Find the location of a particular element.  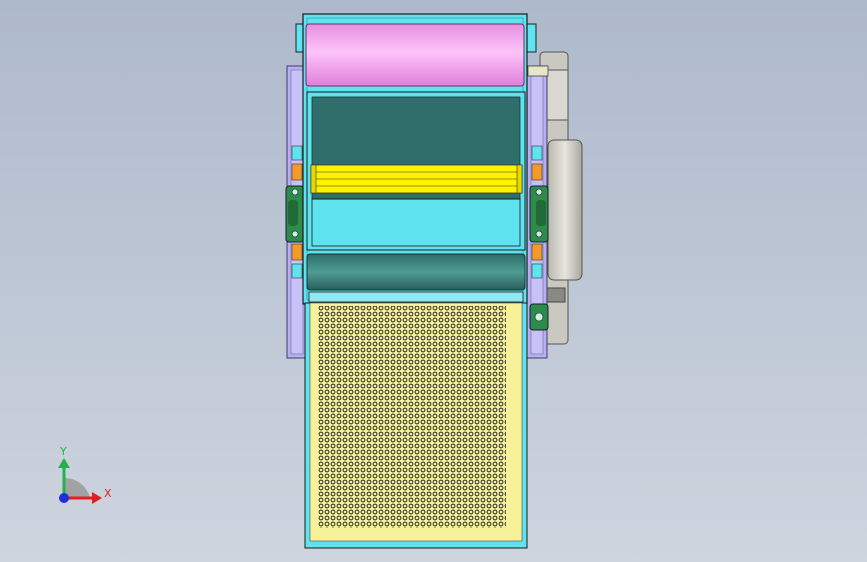

frame-bottom-bar is located at coordinates (416, 297).